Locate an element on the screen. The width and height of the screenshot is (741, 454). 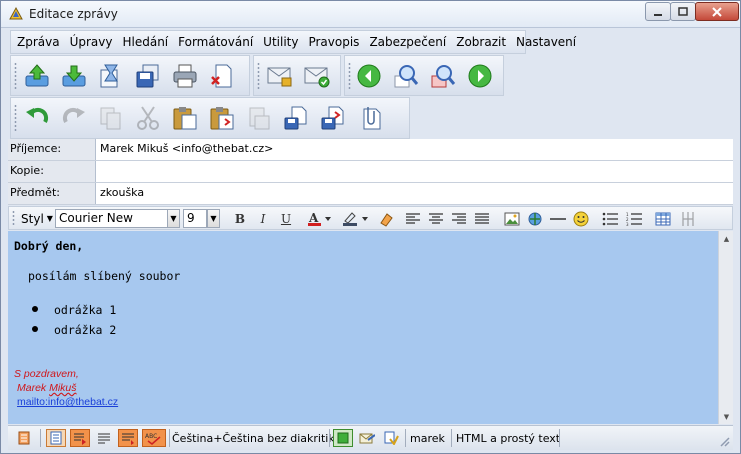
chevron-down-icon: ▼ is located at coordinates (49, 218).